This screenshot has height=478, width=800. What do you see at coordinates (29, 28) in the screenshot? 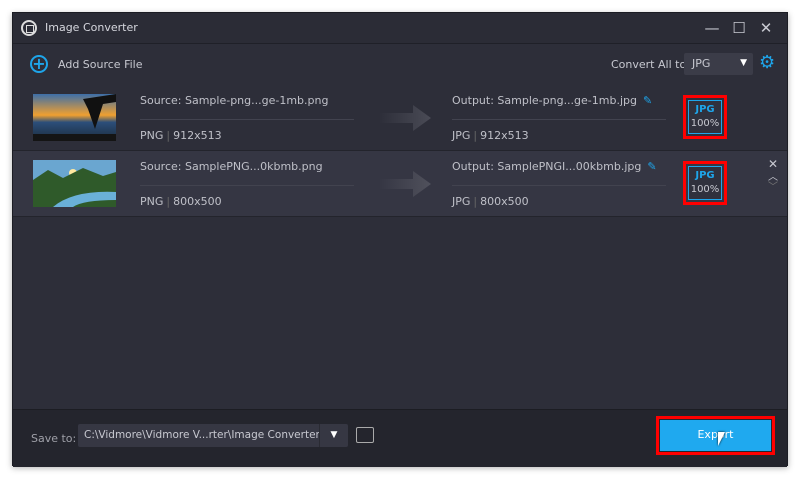
I see `app-logo-icon` at bounding box center [29, 28].